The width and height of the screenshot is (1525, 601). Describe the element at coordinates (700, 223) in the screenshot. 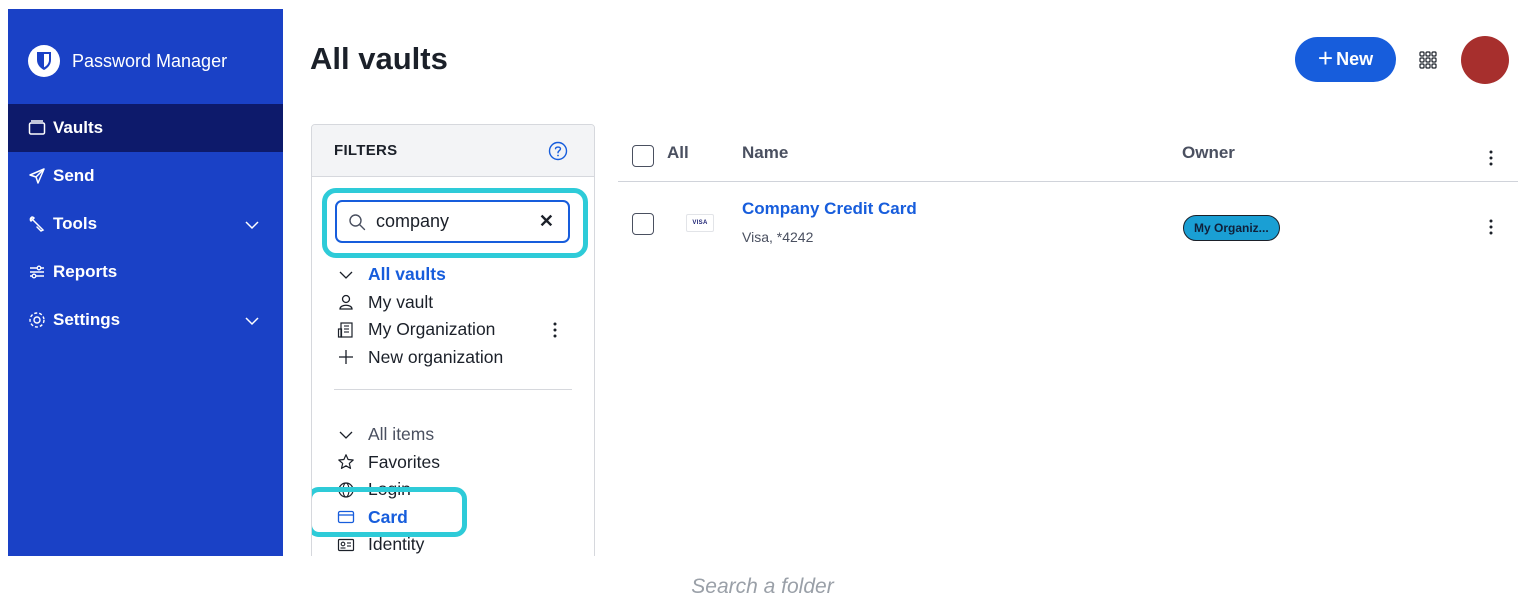

I see `visa-card-icon: VISA` at that location.